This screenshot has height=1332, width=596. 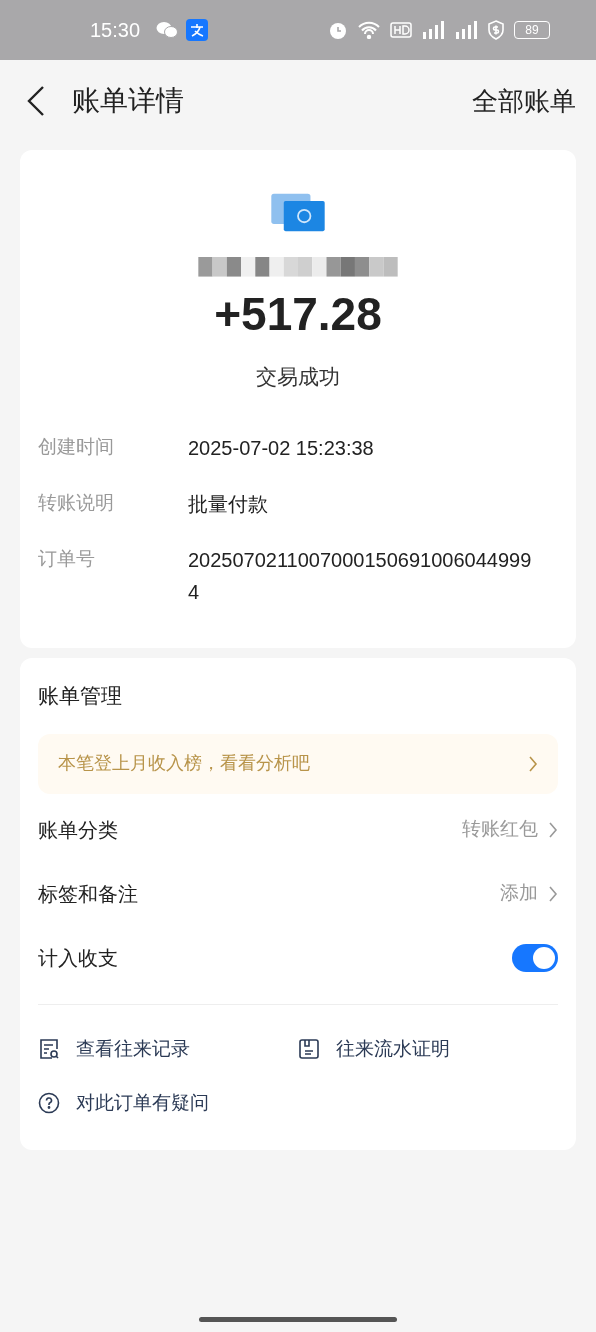 What do you see at coordinates (76, 503) in the screenshot?
I see `detail-label: 转账说明` at bounding box center [76, 503].